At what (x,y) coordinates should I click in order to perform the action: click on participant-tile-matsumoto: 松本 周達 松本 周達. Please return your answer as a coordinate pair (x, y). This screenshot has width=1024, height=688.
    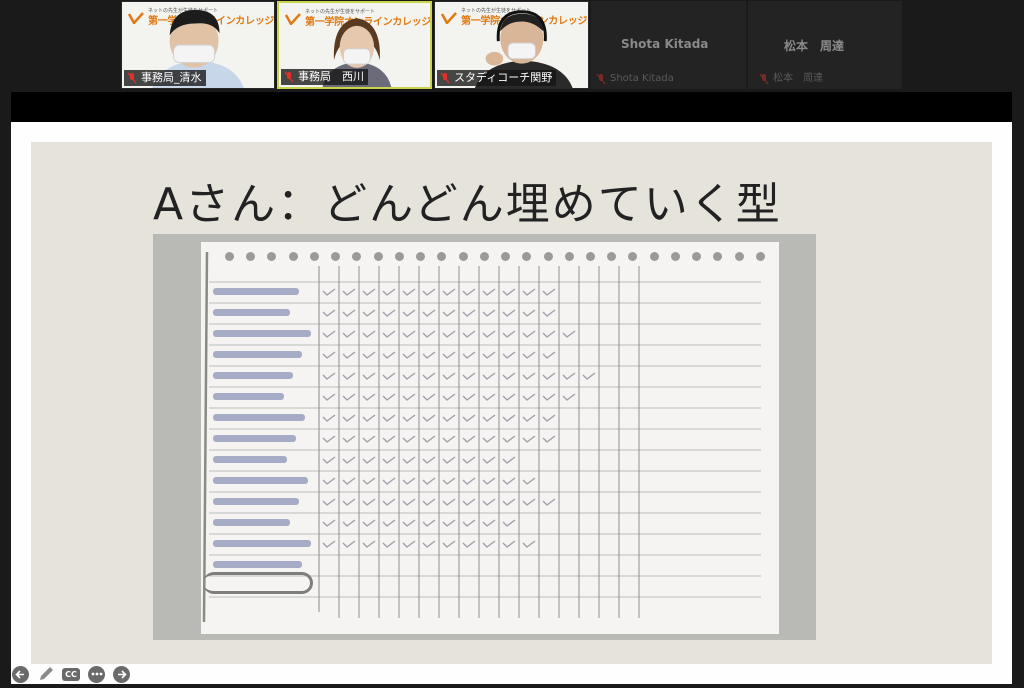
    Looking at the image, I should click on (825, 45).